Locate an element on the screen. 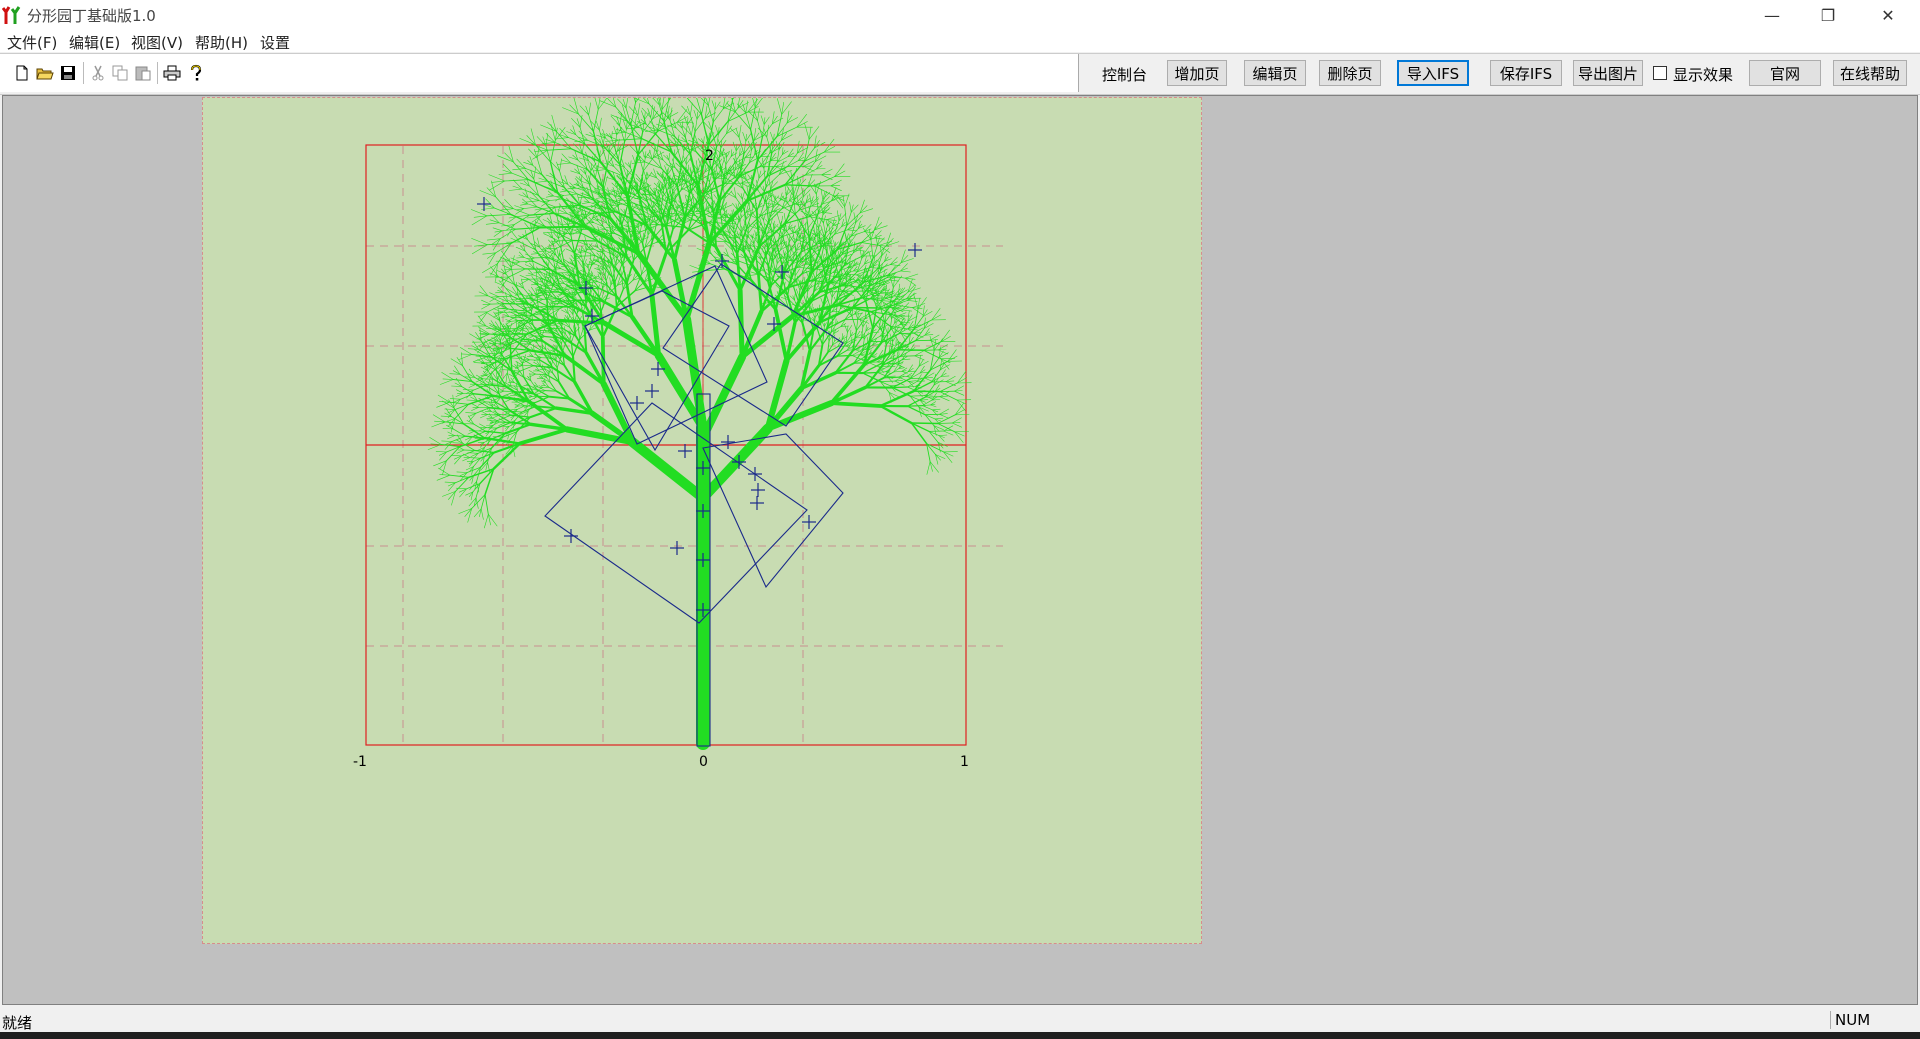 Image resolution: width=1920 pixels, height=1039 pixels. num-lock-indicator: NUM is located at coordinates (1857, 1020).